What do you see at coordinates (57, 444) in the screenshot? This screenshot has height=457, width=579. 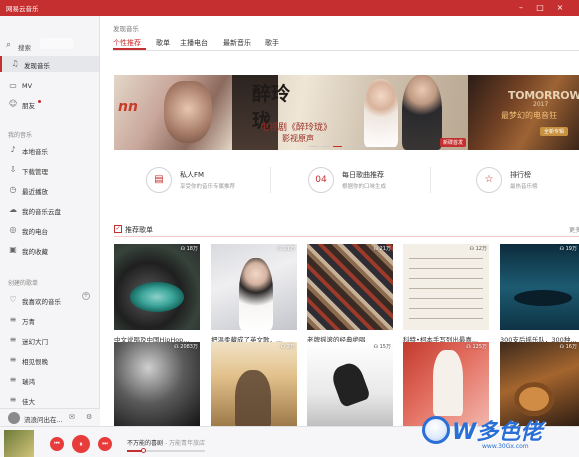 I see `previous-icon: ⏮` at bounding box center [57, 444].